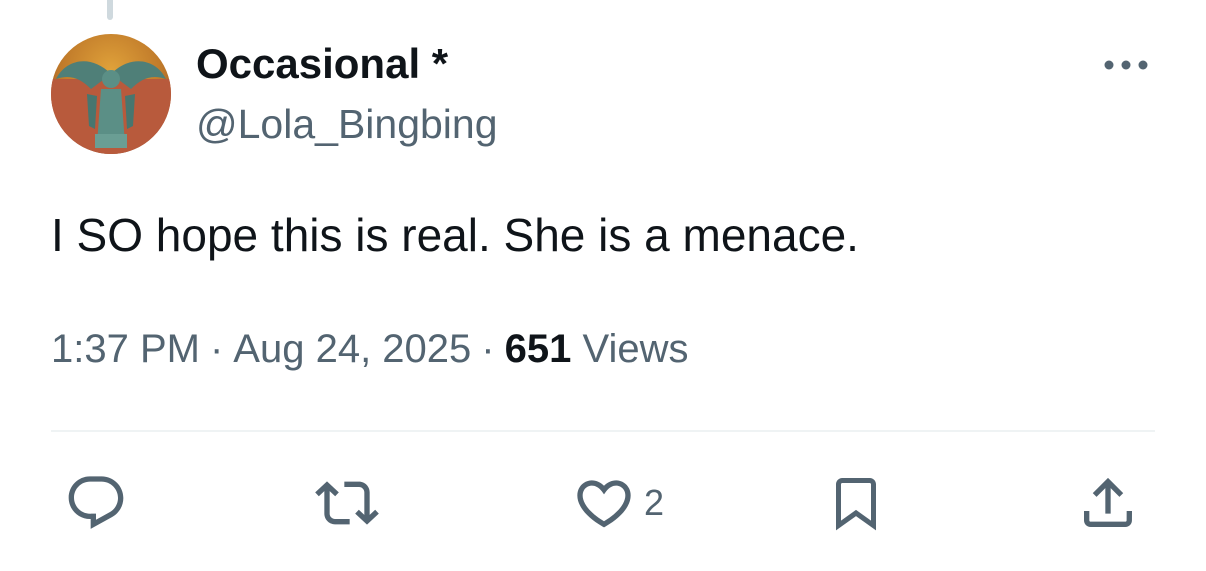 This screenshot has height=571, width=1206. I want to click on reply-button, so click(96, 503).